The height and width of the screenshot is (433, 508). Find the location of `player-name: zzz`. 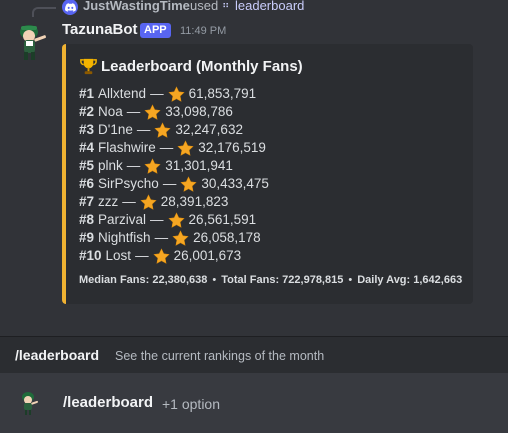

player-name: zzz is located at coordinates (108, 201).